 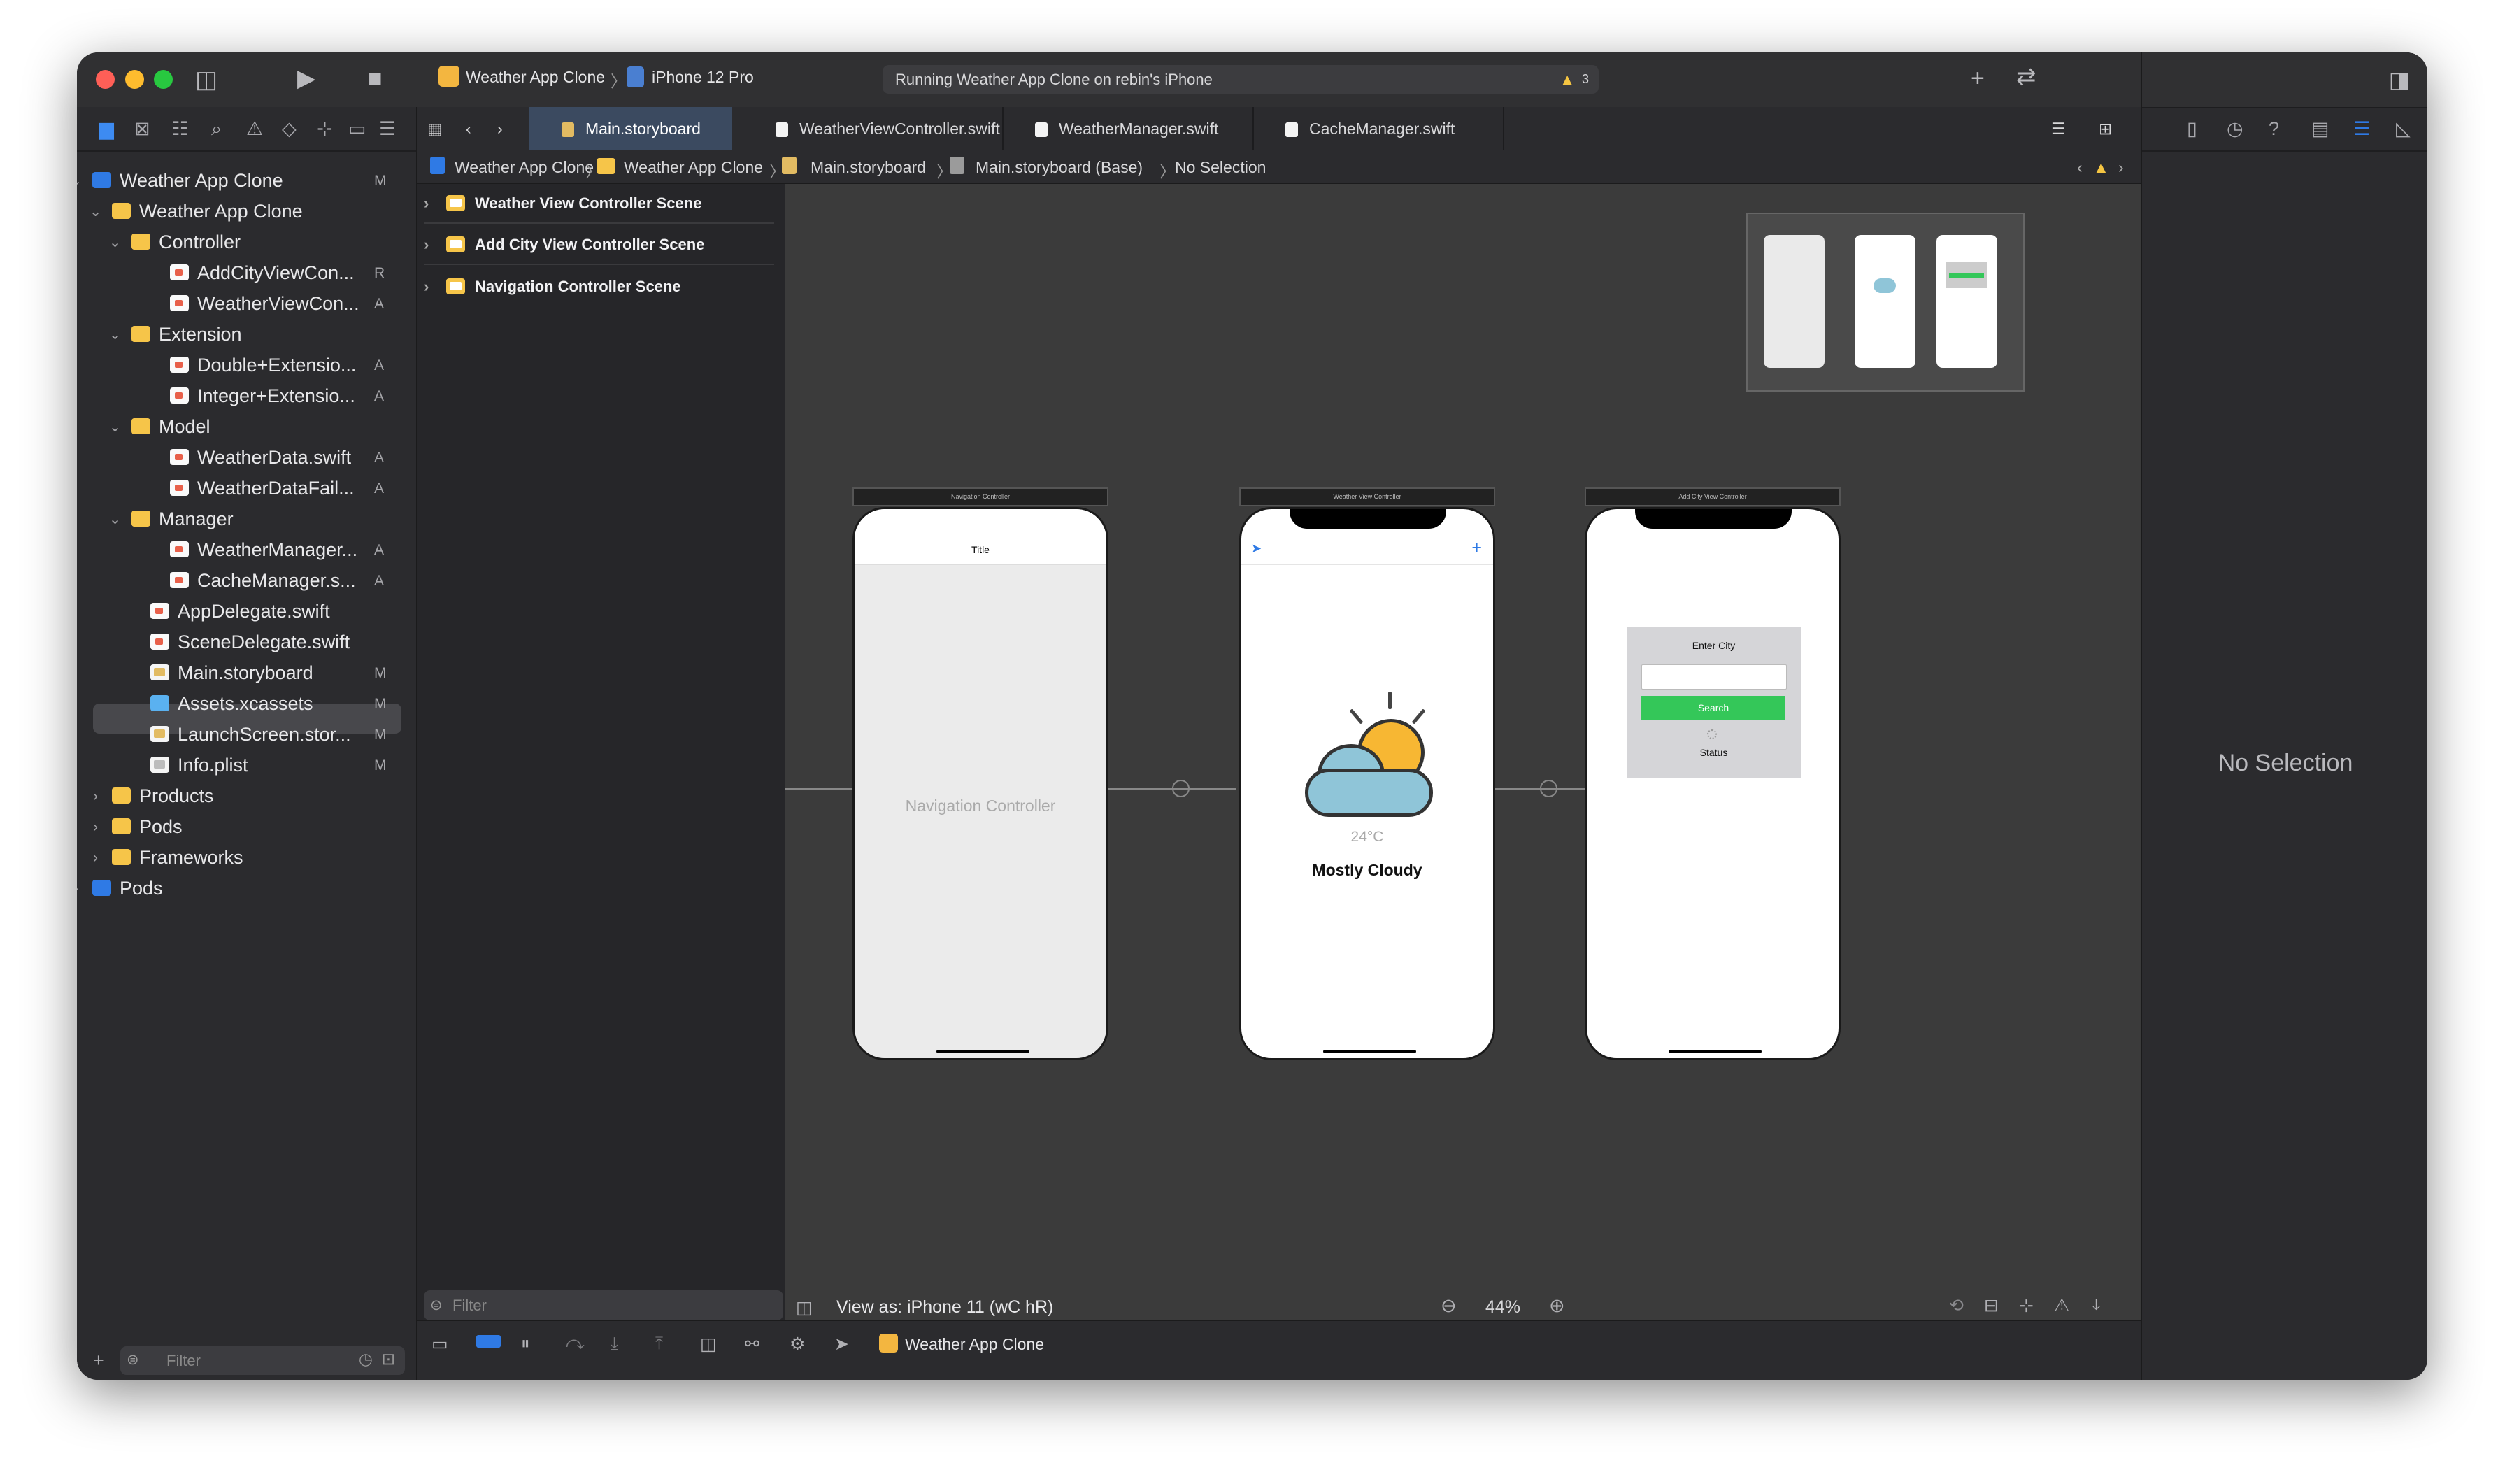 I want to click on run-icon: ▶, so click(x=306, y=78).